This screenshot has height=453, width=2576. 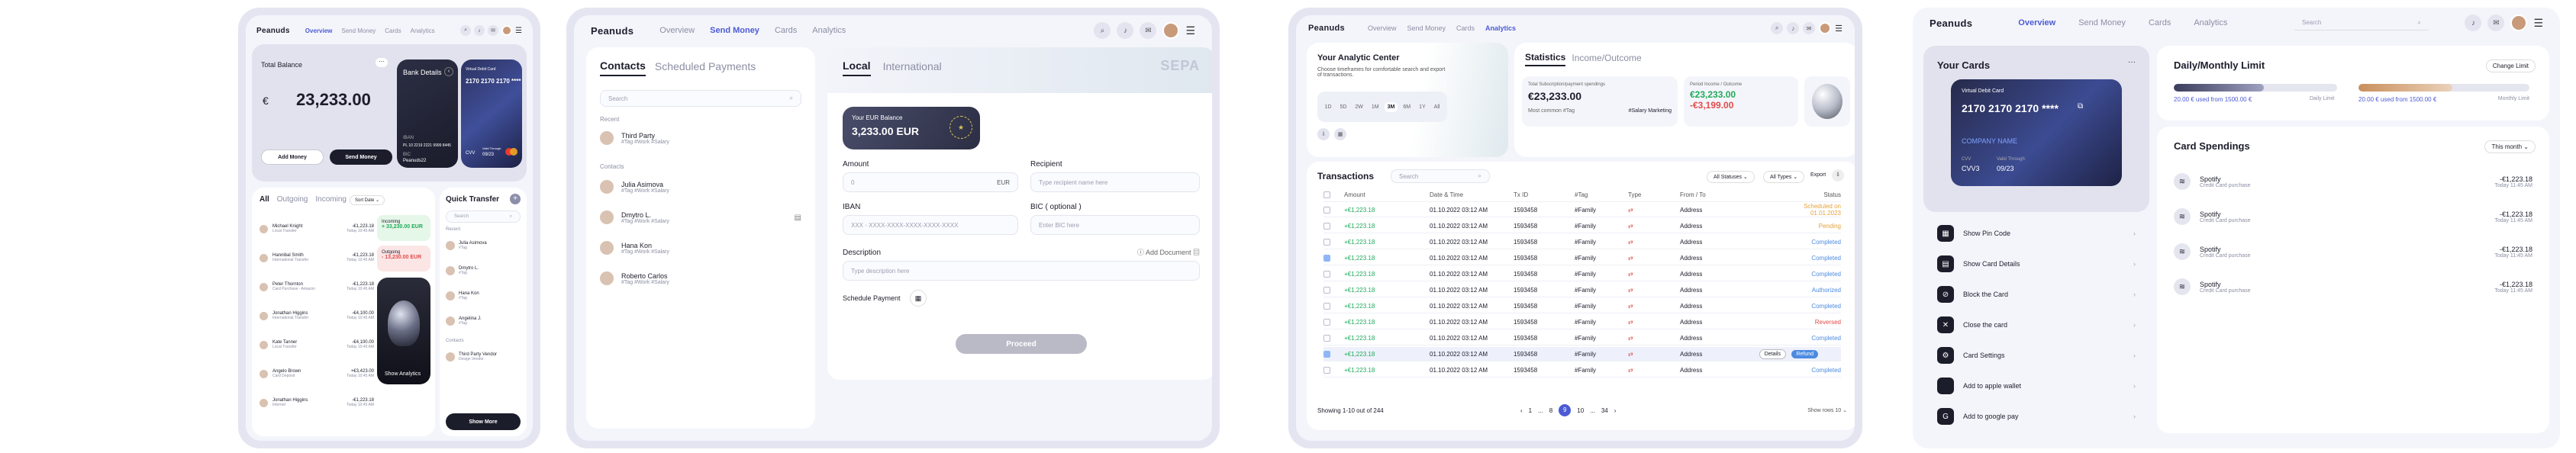 I want to click on details-button: Details, so click(x=1772, y=354).